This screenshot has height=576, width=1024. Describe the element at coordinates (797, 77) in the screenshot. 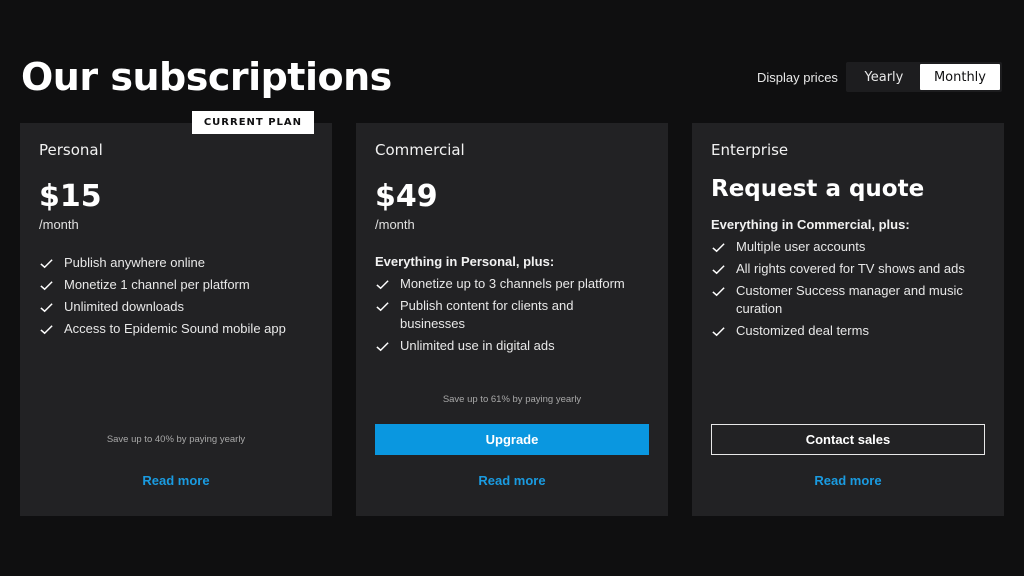

I see `display-prices-label: Display prices` at that location.